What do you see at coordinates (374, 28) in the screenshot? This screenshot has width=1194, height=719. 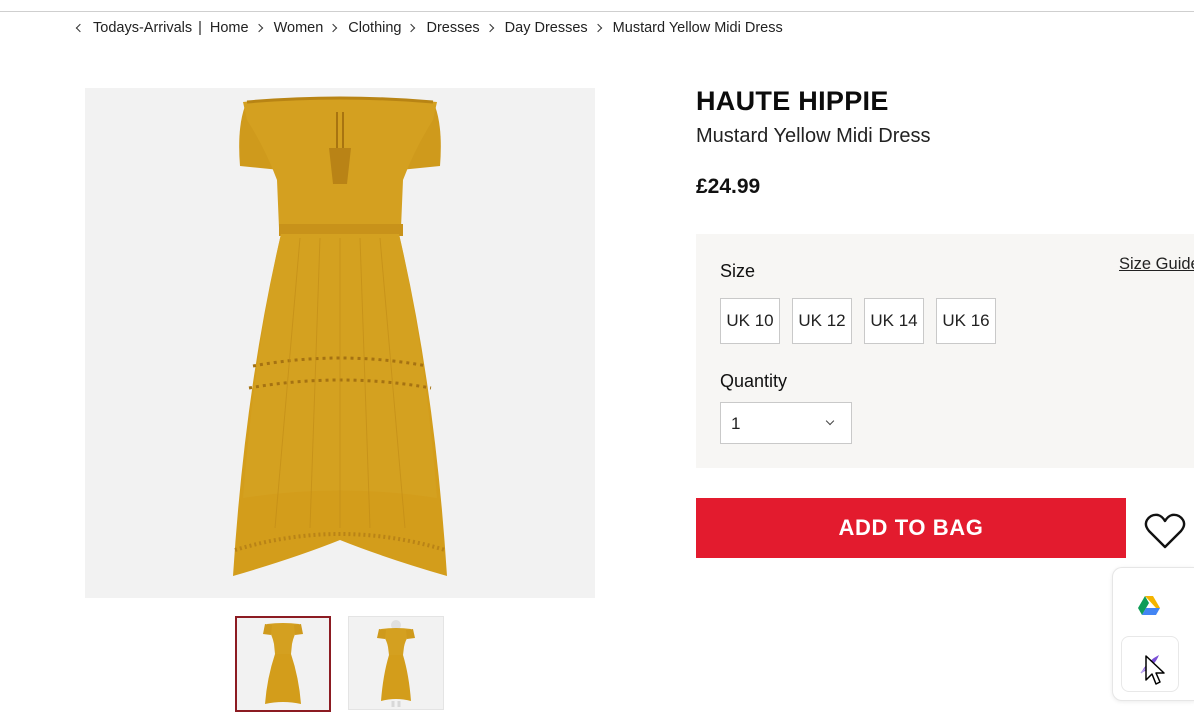 I see `breadcrumb-clothing: Clothing` at bounding box center [374, 28].